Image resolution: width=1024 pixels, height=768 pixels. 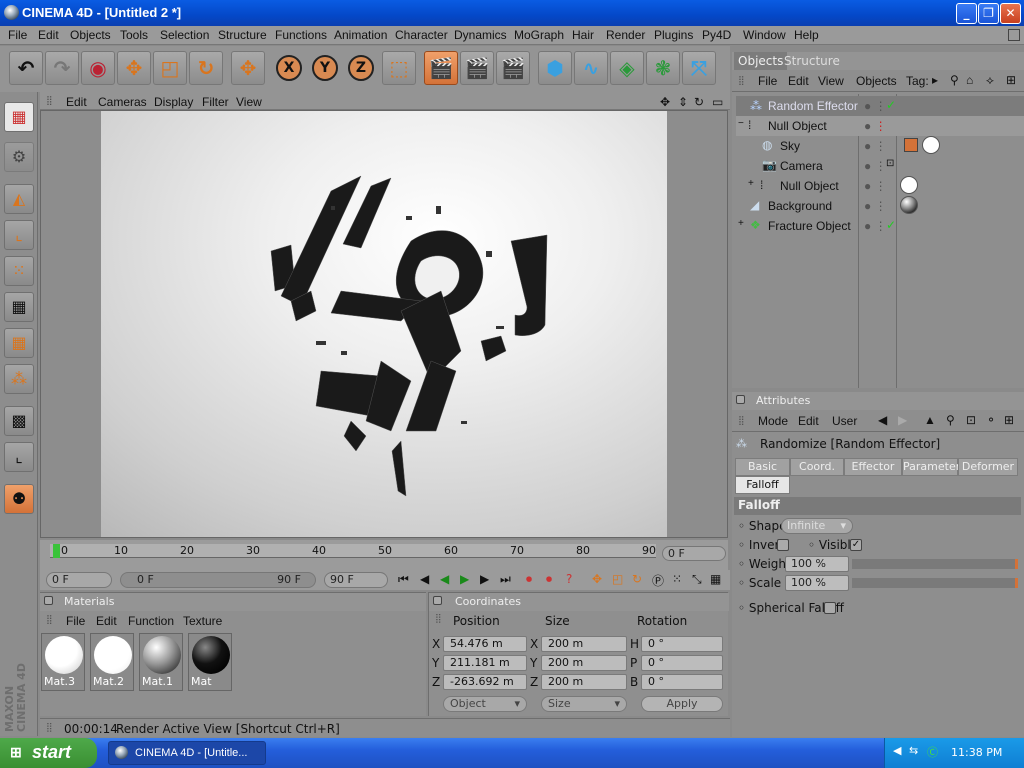 What do you see at coordinates (184, 35) in the screenshot?
I see `menu-selection: Selection` at bounding box center [184, 35].